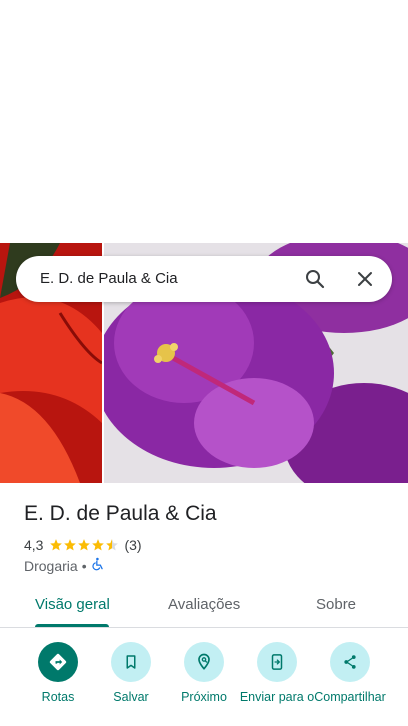 This screenshot has height=726, width=408. What do you see at coordinates (51, 565) in the screenshot?
I see `place-category: Drogaria` at bounding box center [51, 565].